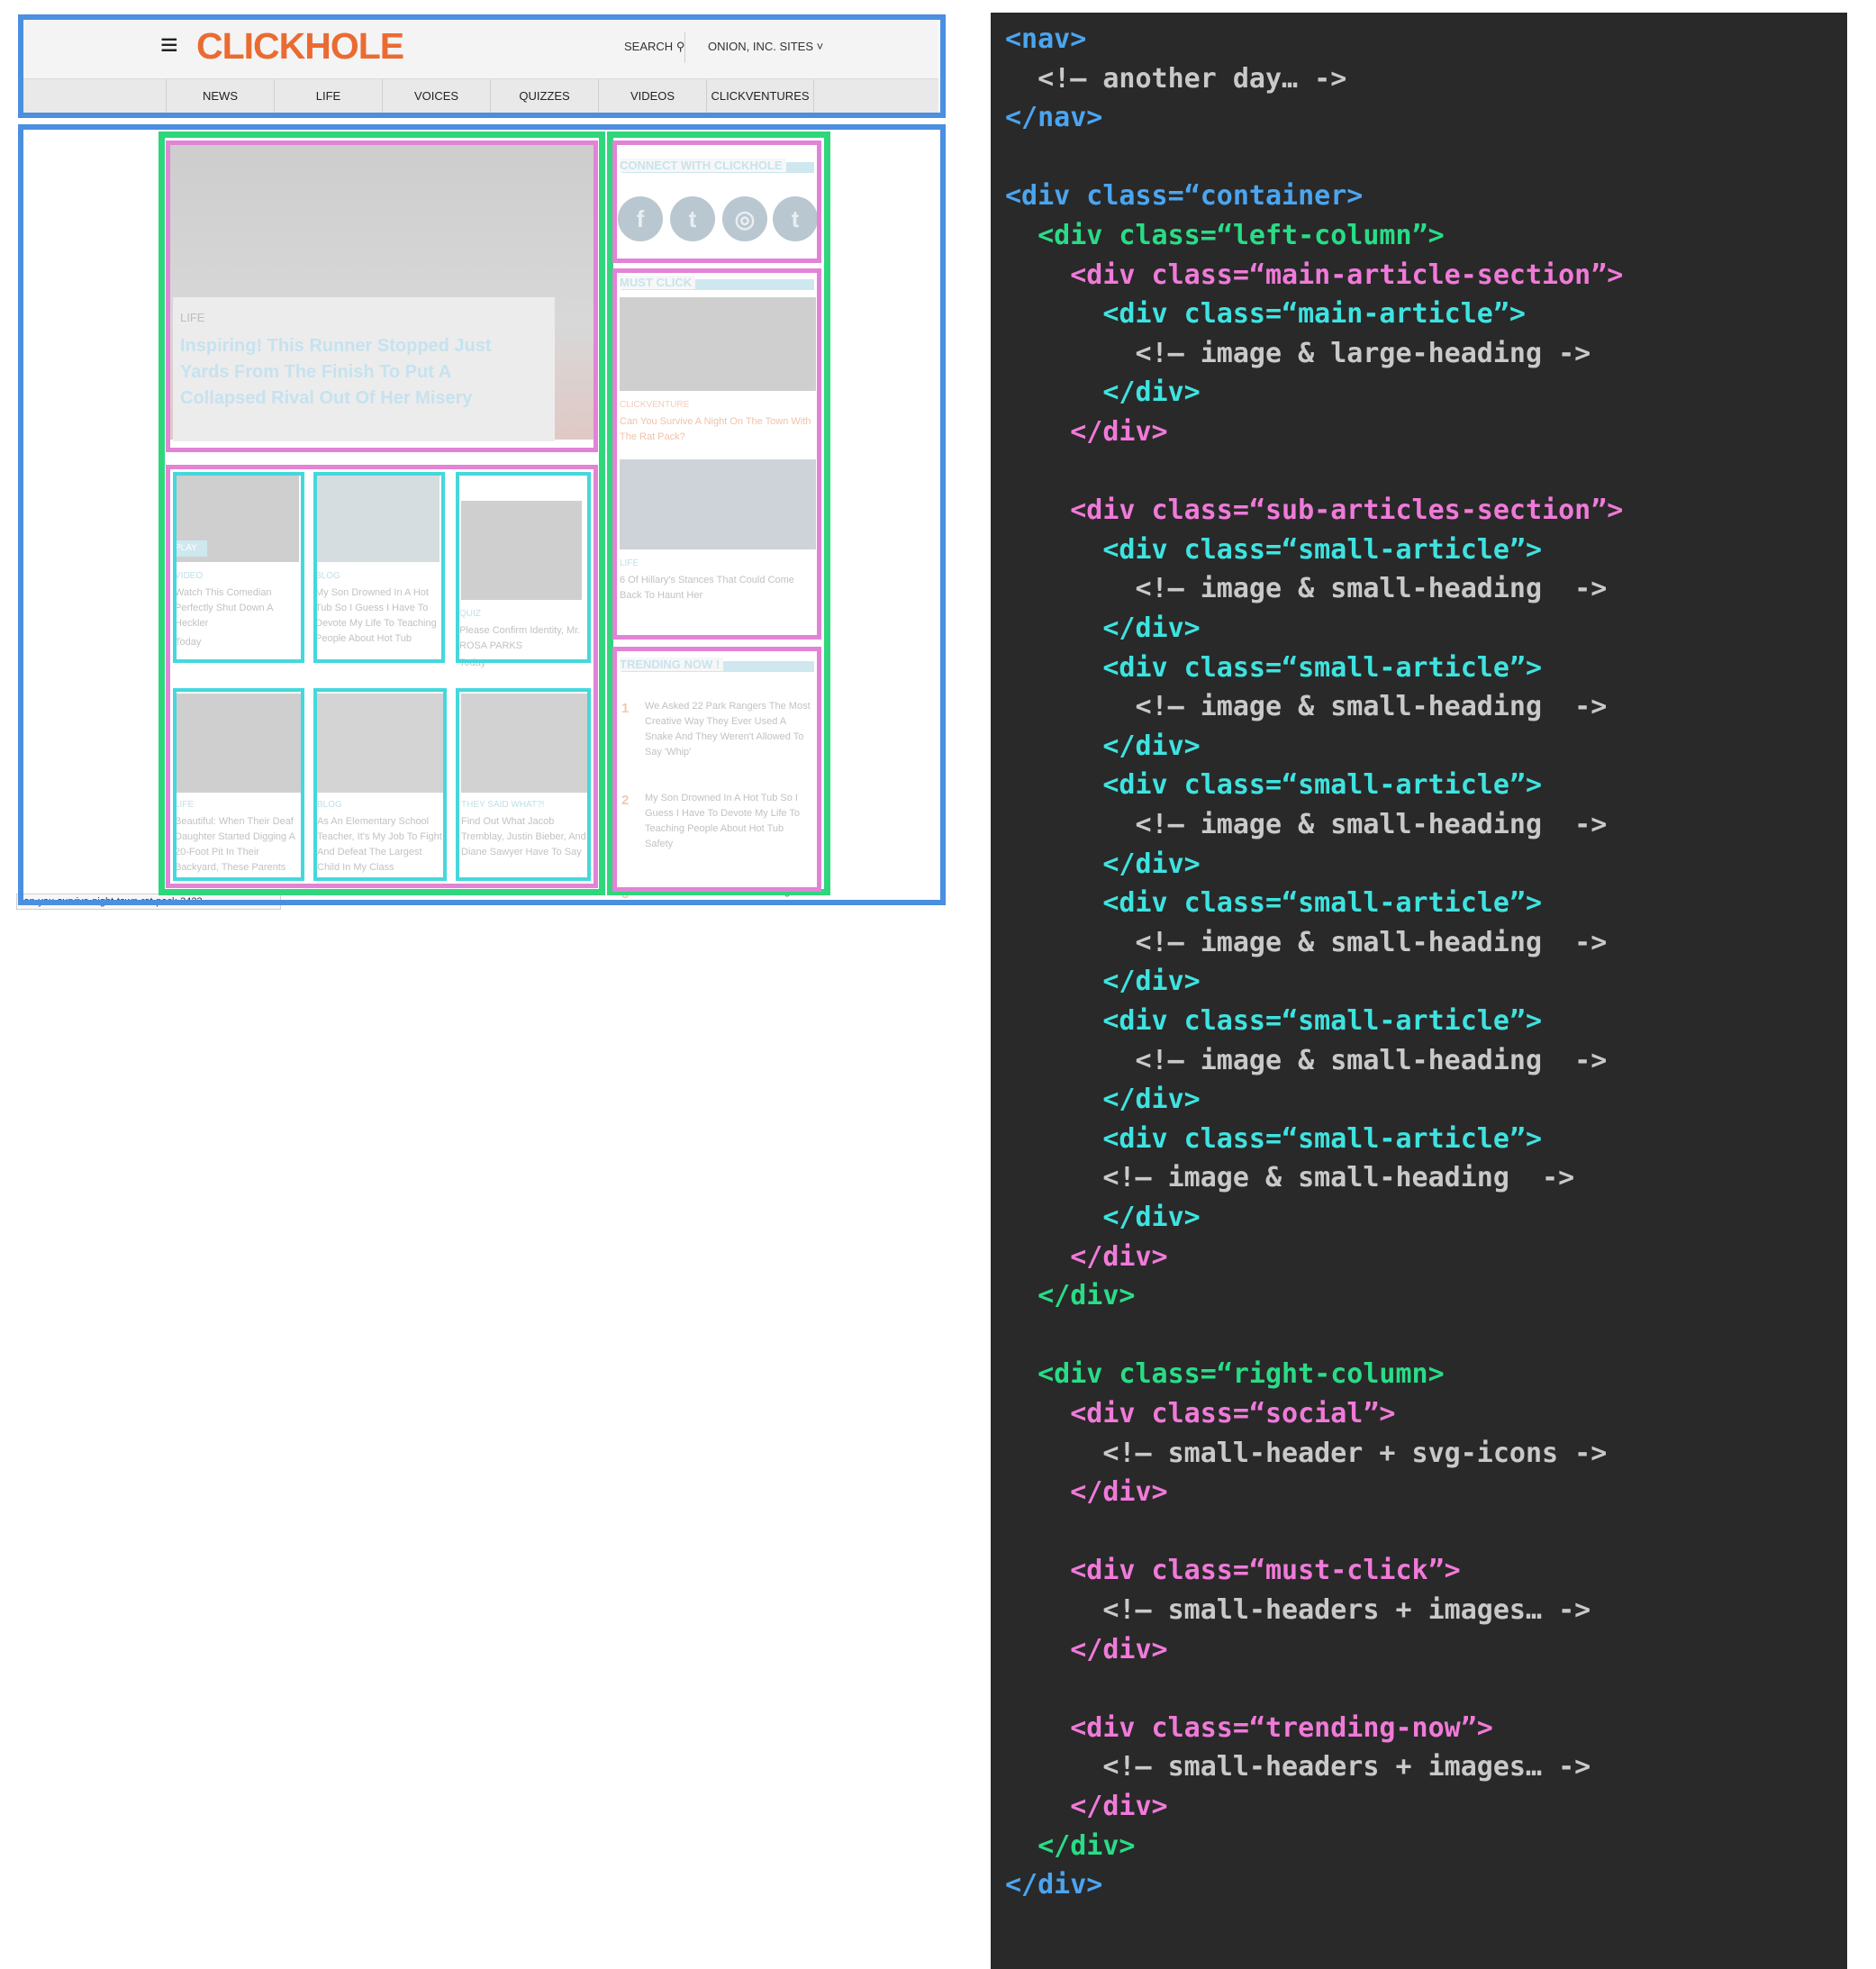 The width and height of the screenshot is (1876, 1969). What do you see at coordinates (1201, 1414) in the screenshot?
I see `code-line: <div class=“social”>` at bounding box center [1201, 1414].